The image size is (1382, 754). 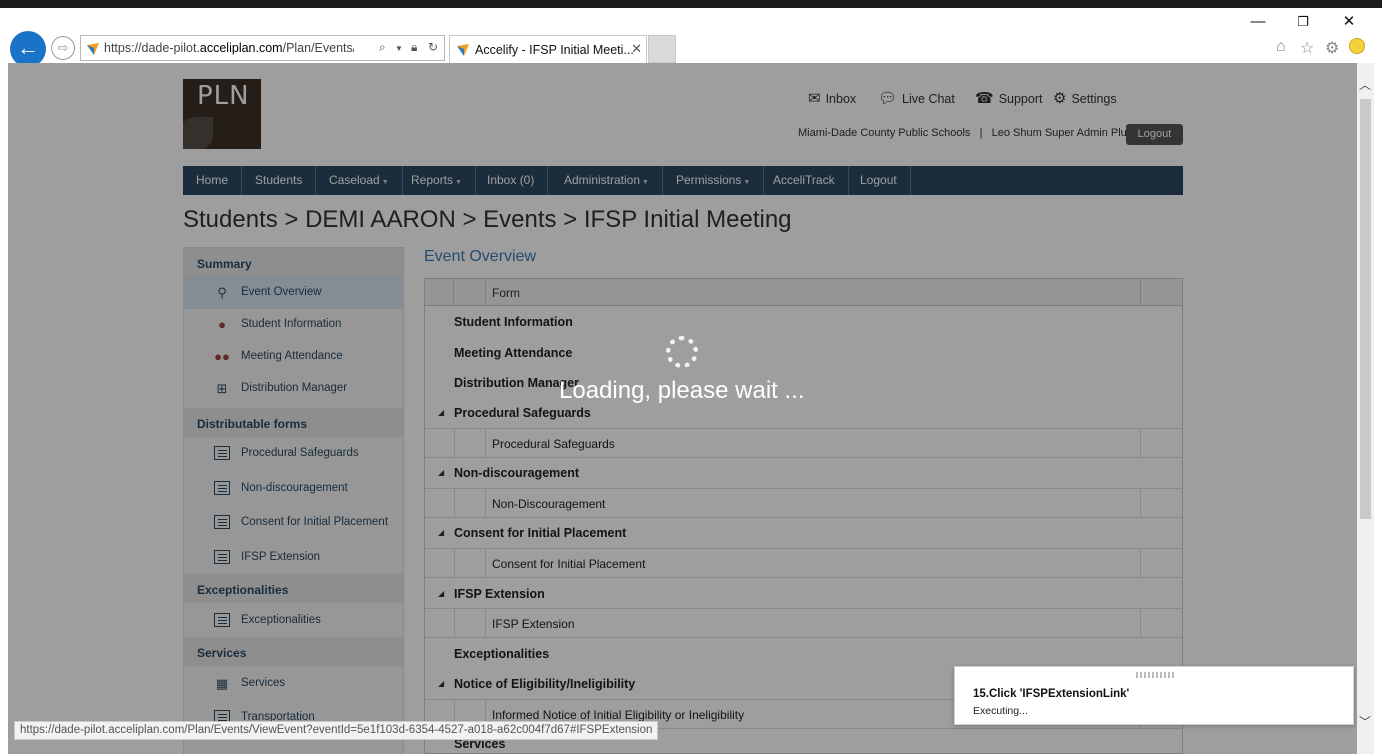 What do you see at coordinates (691, 4) in the screenshot?
I see `os-taskbar-strip` at bounding box center [691, 4].